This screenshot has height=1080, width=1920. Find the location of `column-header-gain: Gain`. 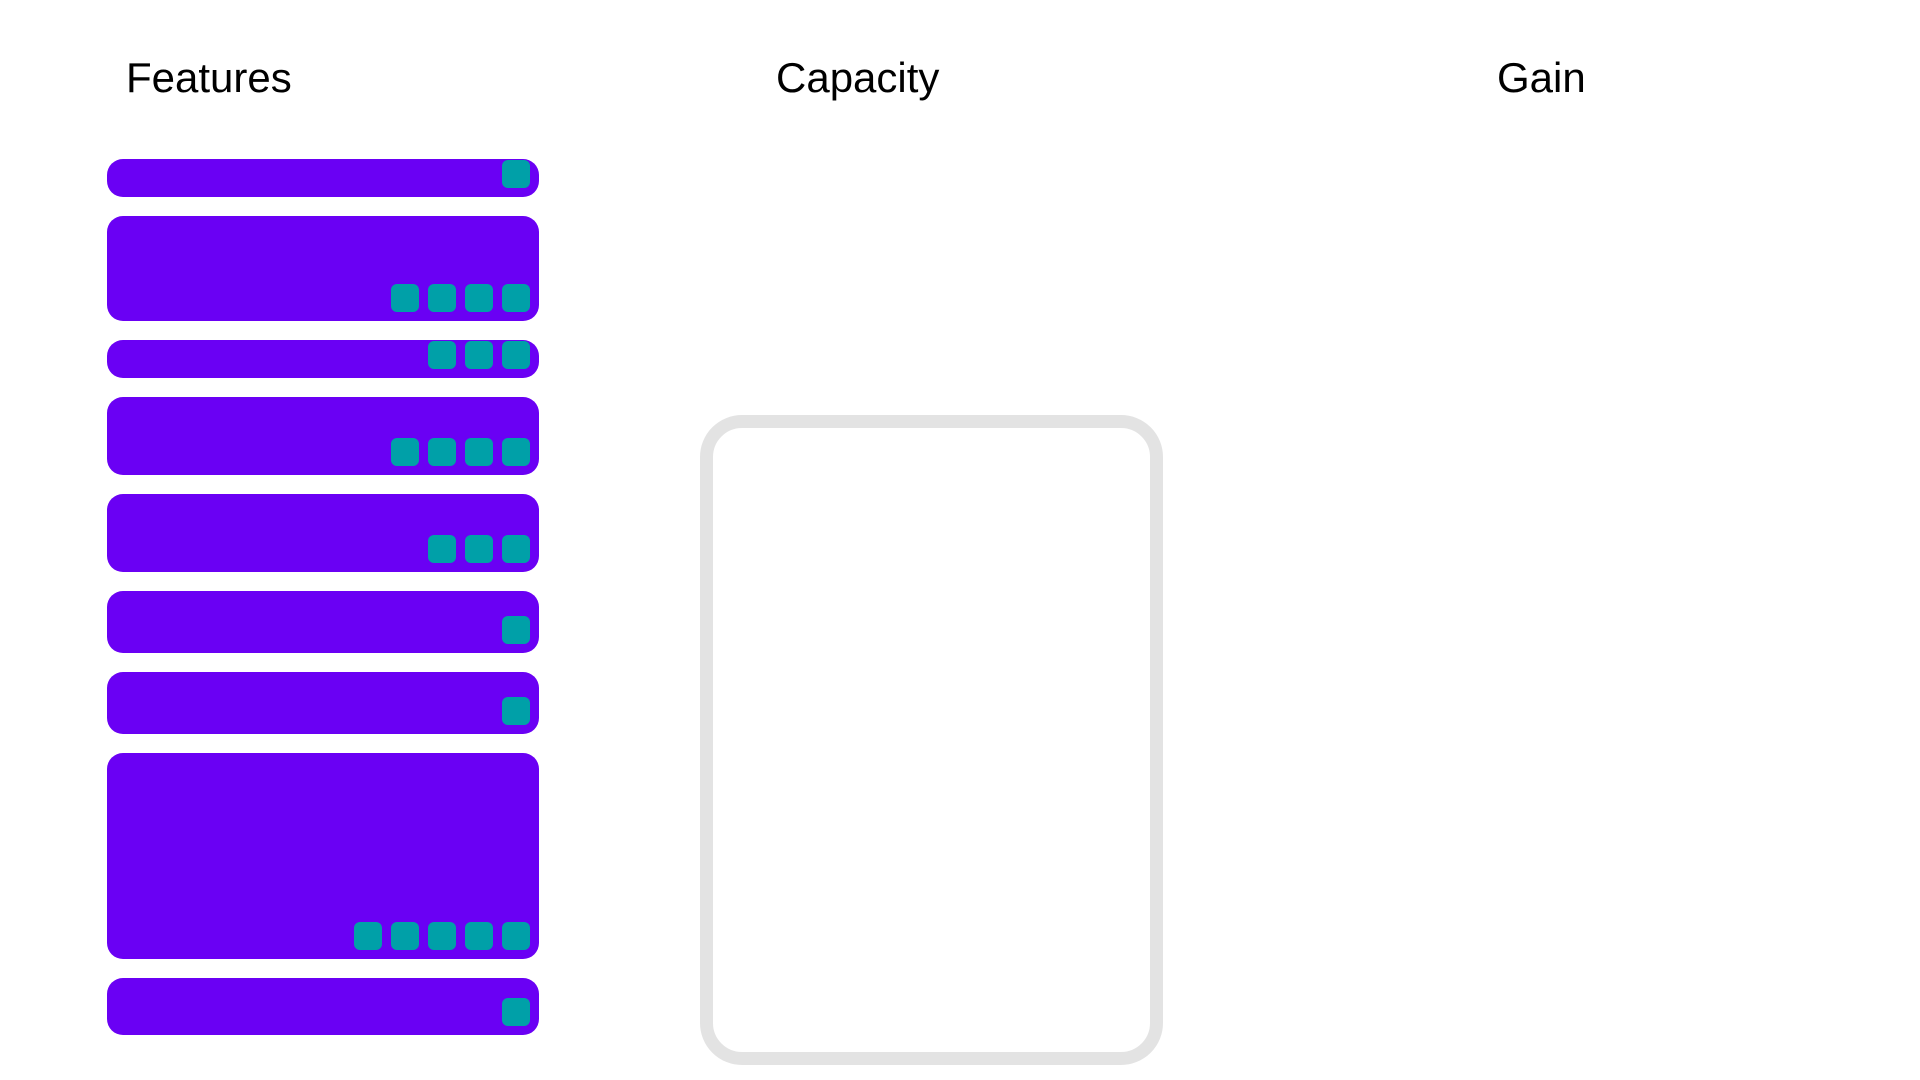

column-header-gain: Gain is located at coordinates (1541, 77).